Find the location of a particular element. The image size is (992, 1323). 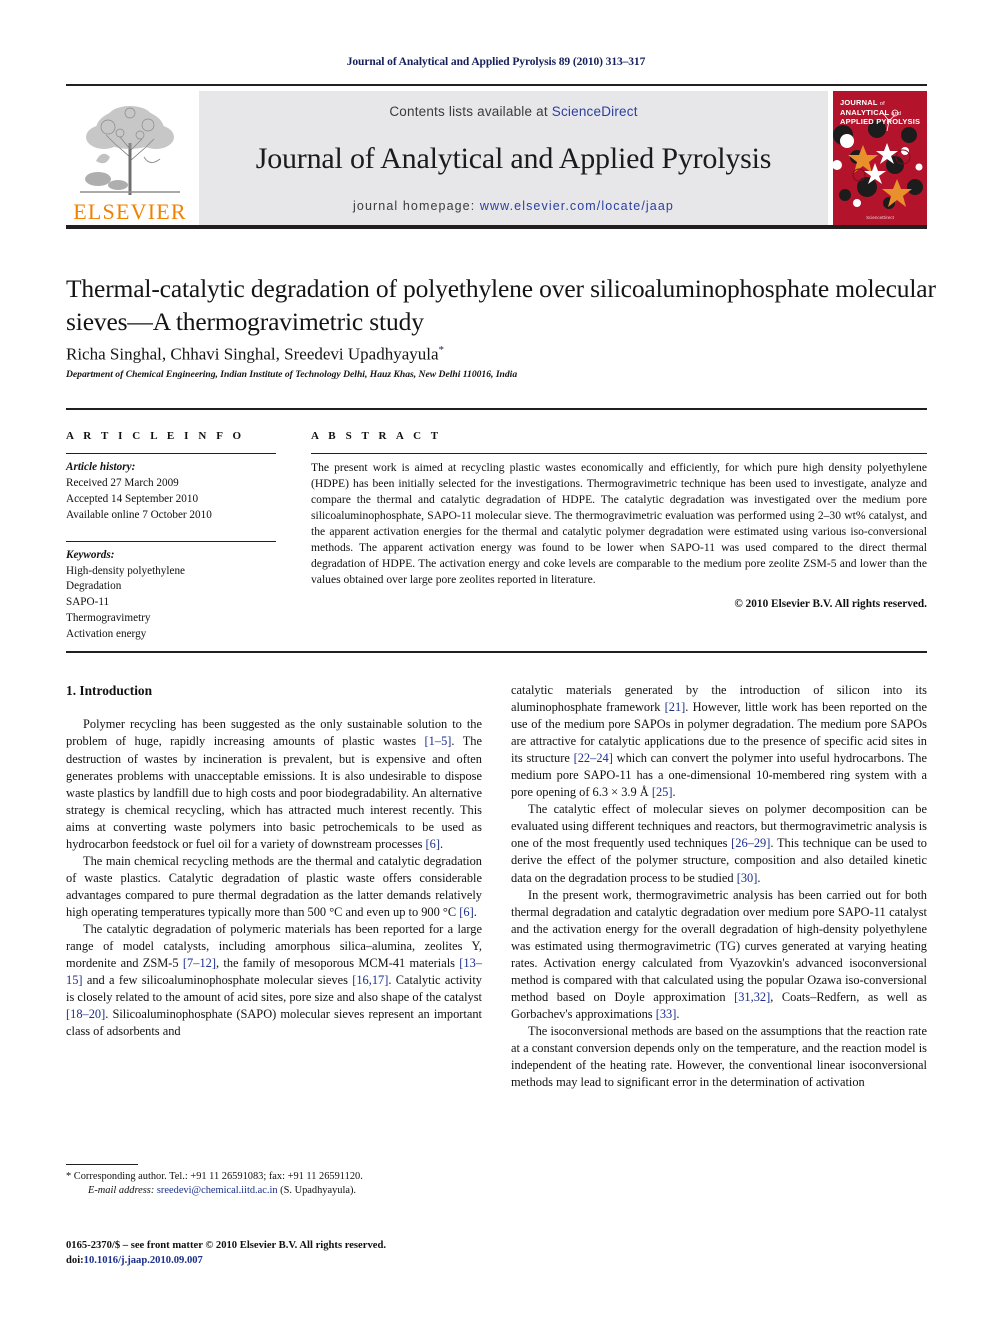

journal-homepage-link: www.elsevier.com/locate/jaap is located at coordinates (577, 206).